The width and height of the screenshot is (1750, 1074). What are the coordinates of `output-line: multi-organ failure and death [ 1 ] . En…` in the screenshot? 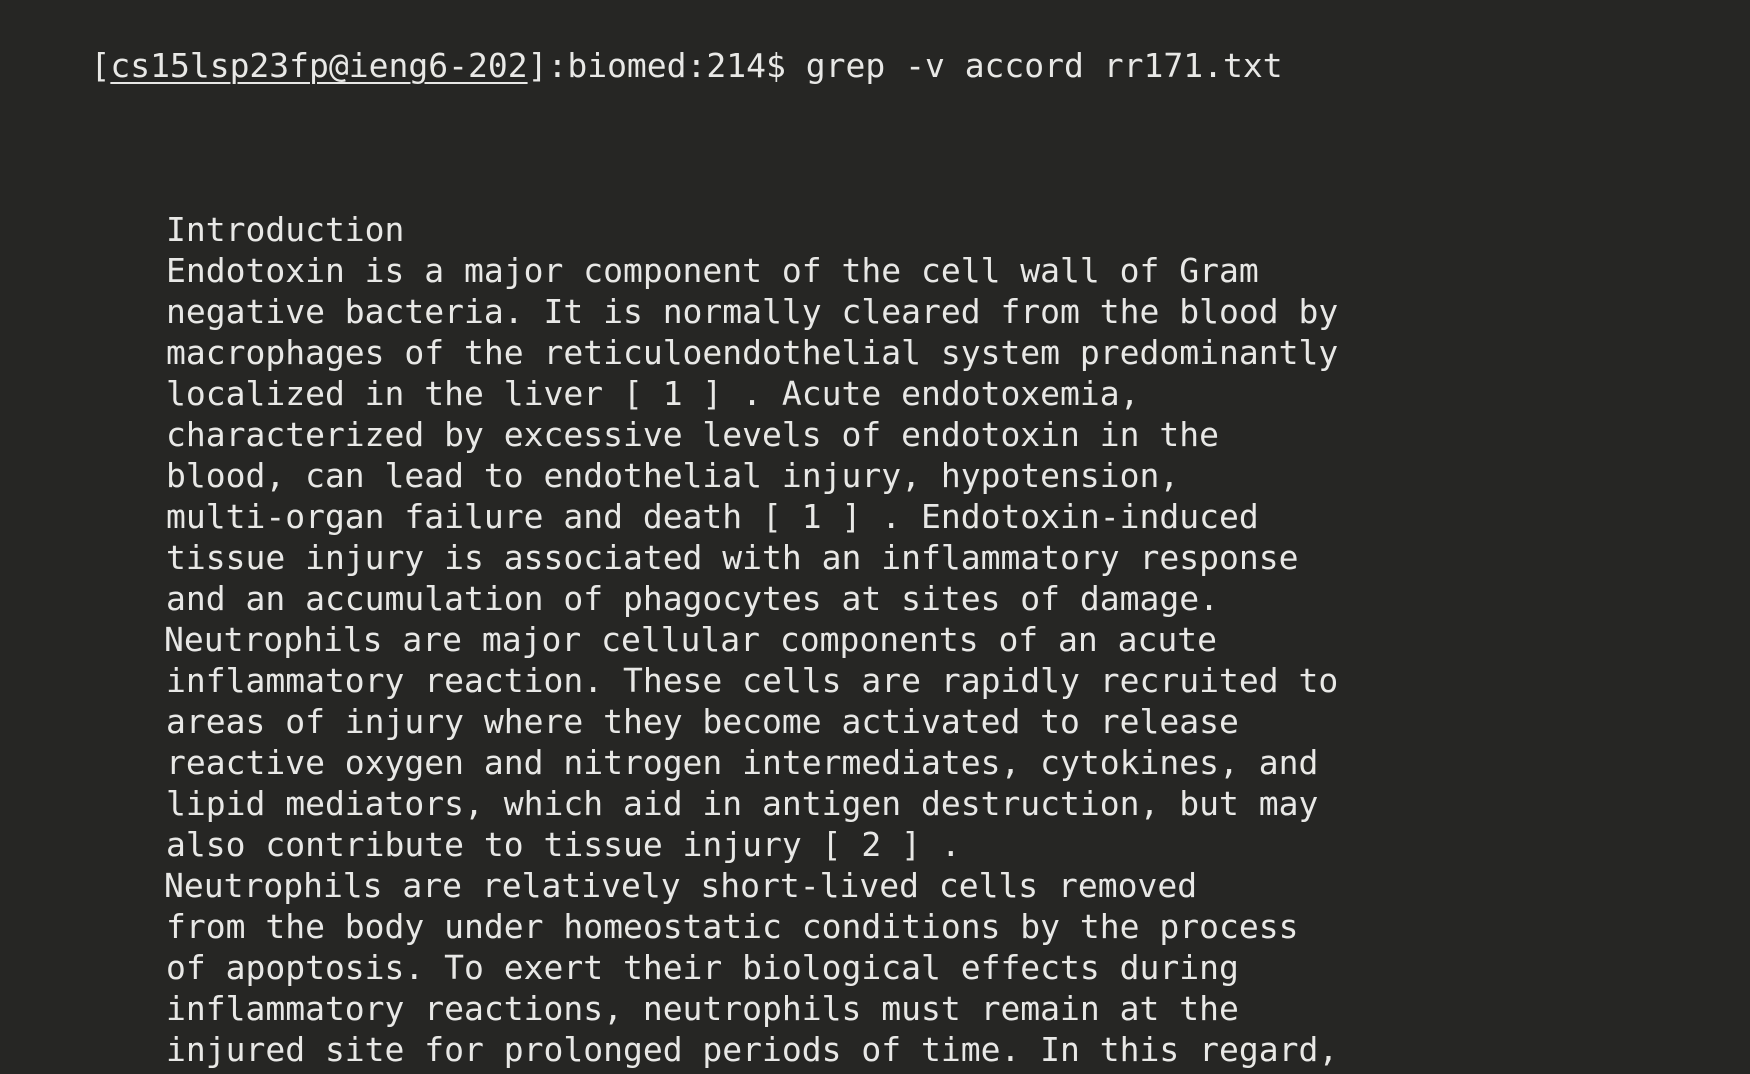 It's located at (712, 516).